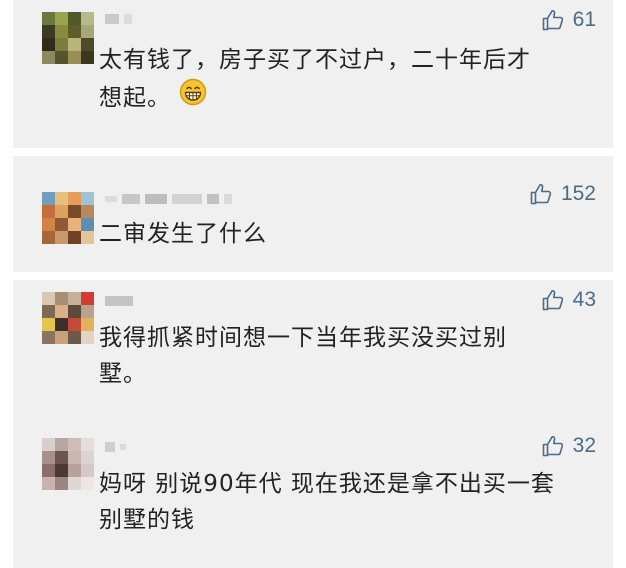 The width and height of the screenshot is (626, 568). I want to click on comment-text-line: 二审发生了什么, so click(183, 234).